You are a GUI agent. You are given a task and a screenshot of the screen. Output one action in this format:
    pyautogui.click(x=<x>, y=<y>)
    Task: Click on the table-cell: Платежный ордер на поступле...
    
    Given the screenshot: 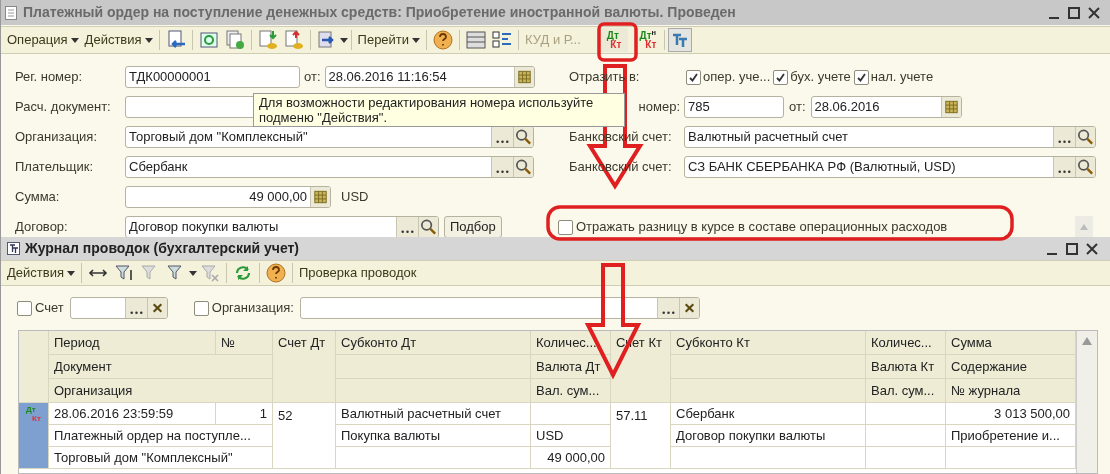 What is the action you would take?
    pyautogui.click(x=161, y=436)
    